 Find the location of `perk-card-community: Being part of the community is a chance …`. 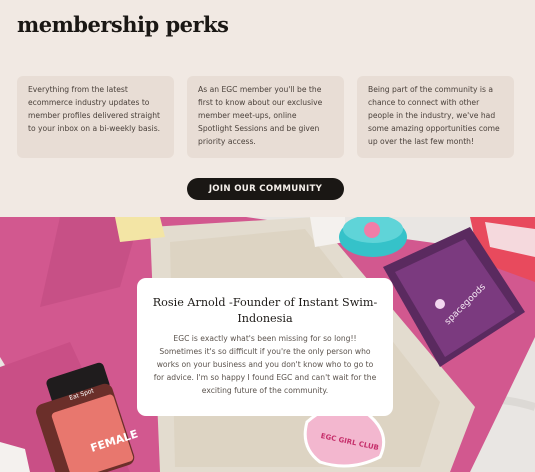

perk-card-community: Being part of the community is a chance … is located at coordinates (435, 117).